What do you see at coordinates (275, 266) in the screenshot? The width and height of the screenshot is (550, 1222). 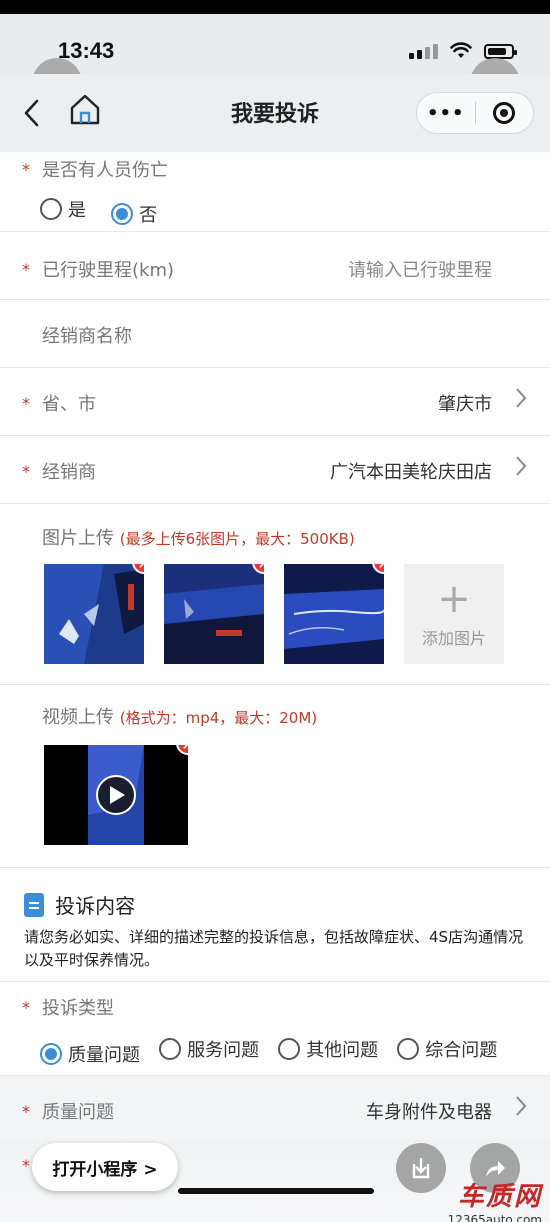 I see `mileage-row: * 已行驶里程(km) 请输入已行驶里程` at bounding box center [275, 266].